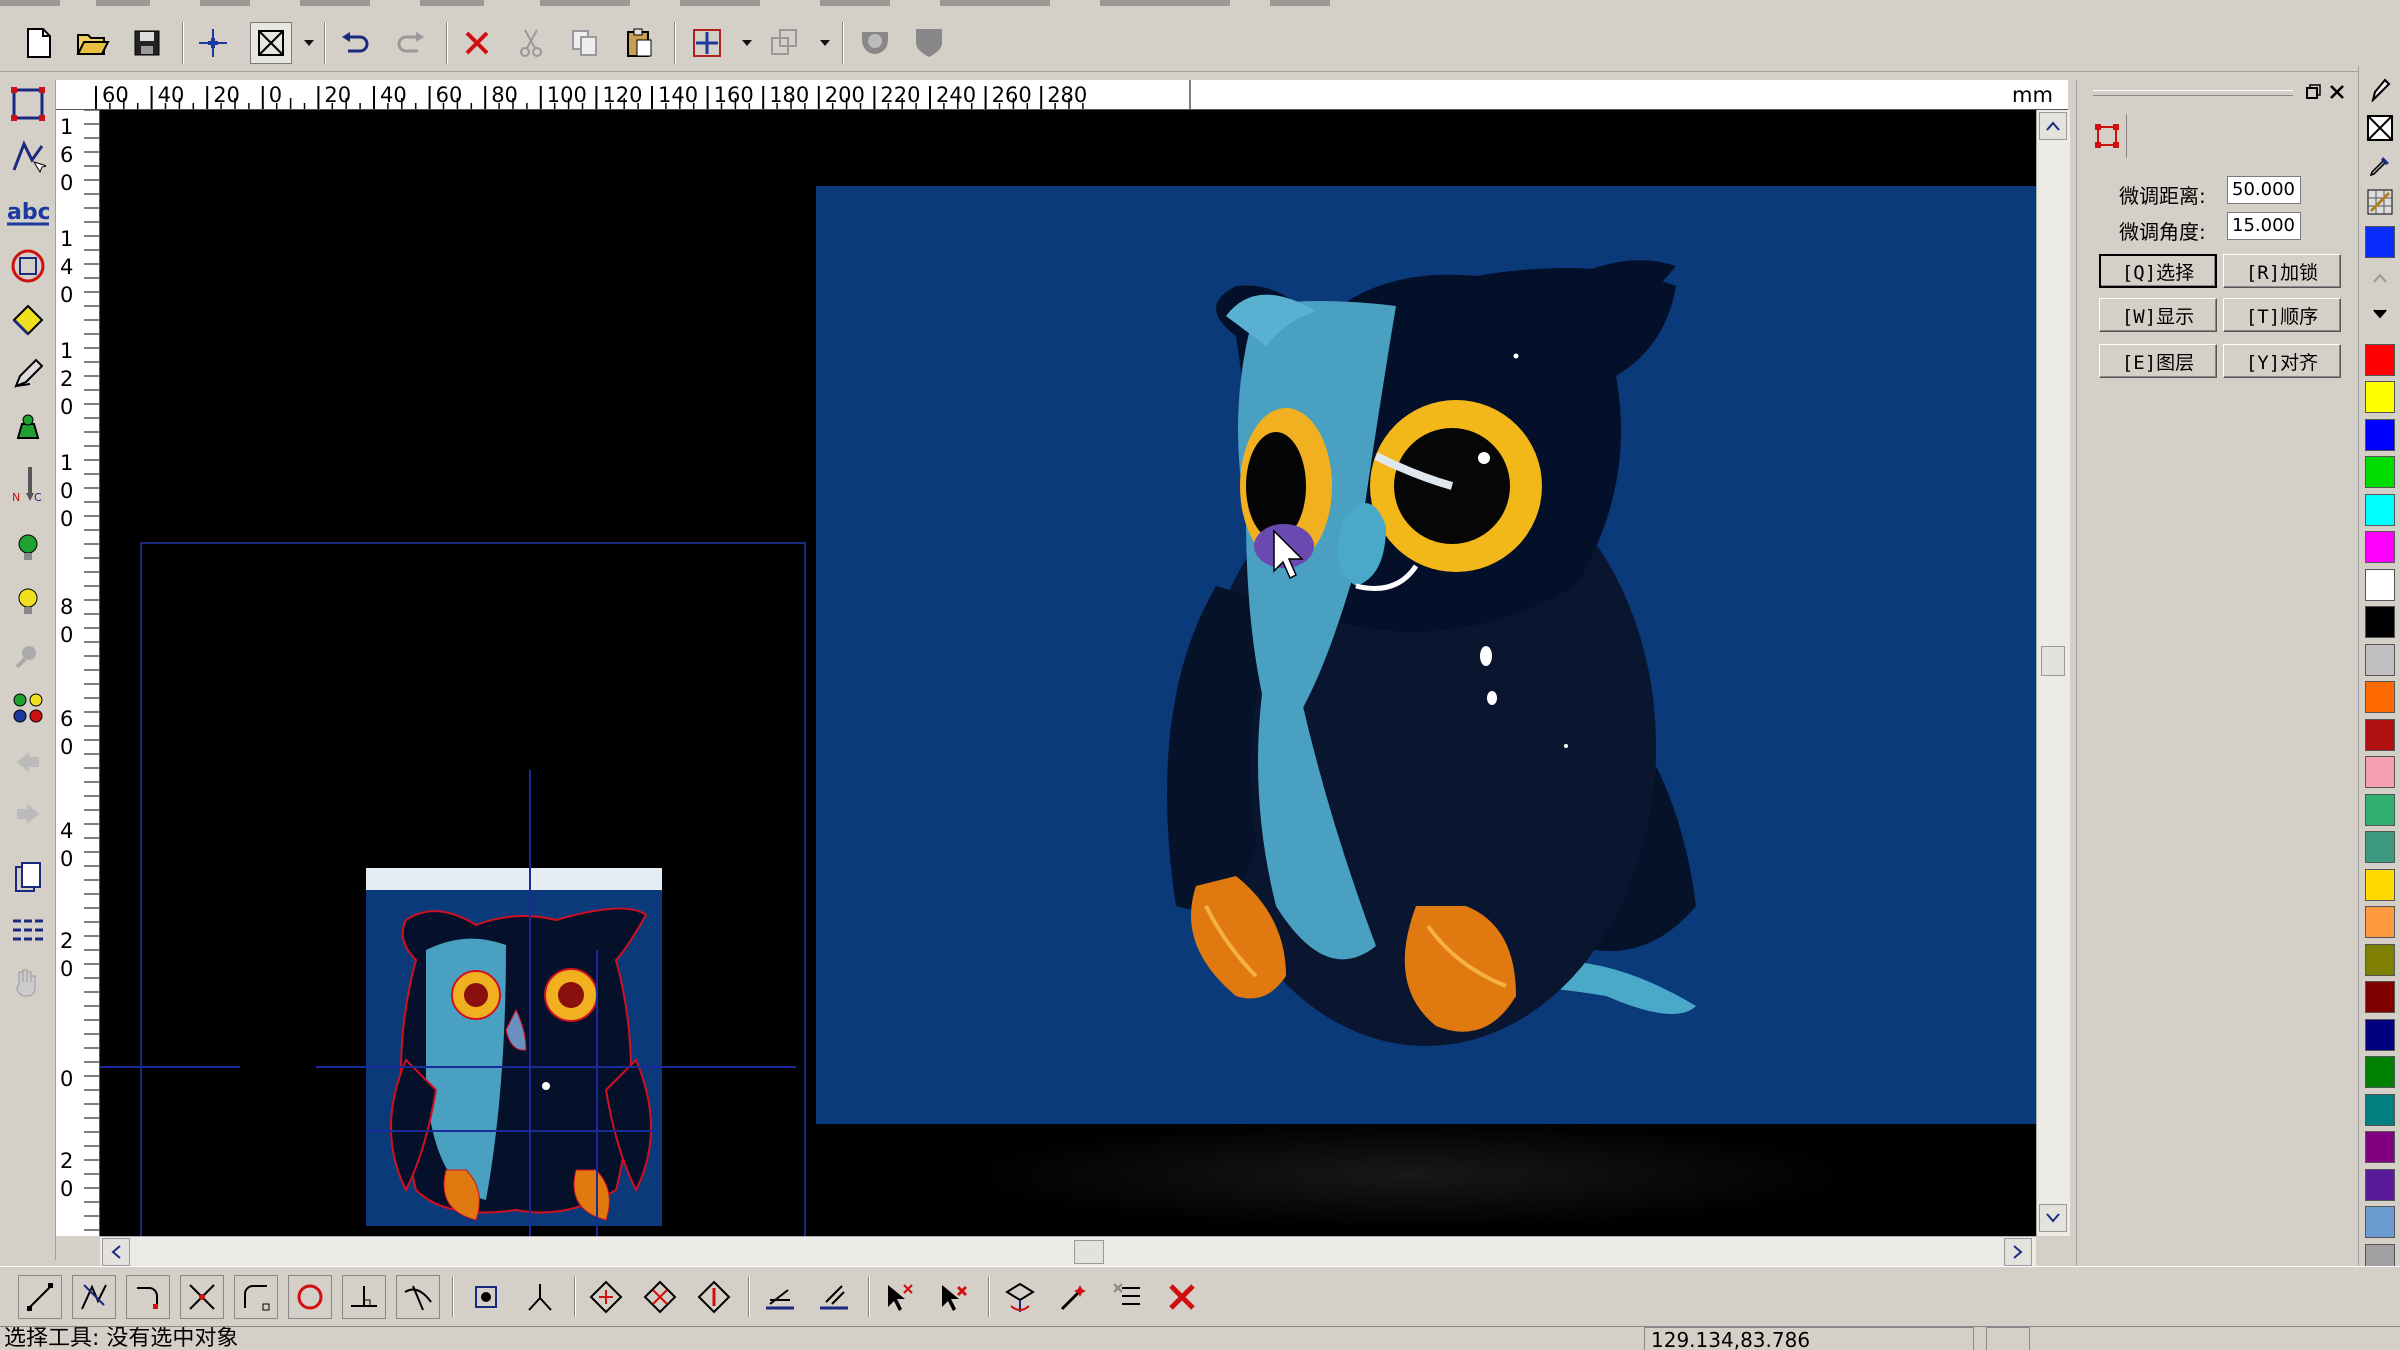 The height and width of the screenshot is (1350, 2400). What do you see at coordinates (202, 1297) in the screenshot?
I see `intersect-tool-icon` at bounding box center [202, 1297].